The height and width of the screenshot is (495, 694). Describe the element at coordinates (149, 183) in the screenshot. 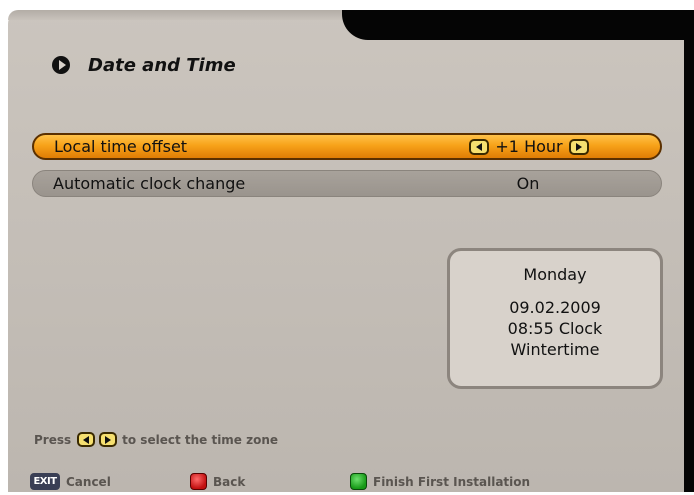

I see `automatic-clock-change-label: Automatic clock change` at that location.